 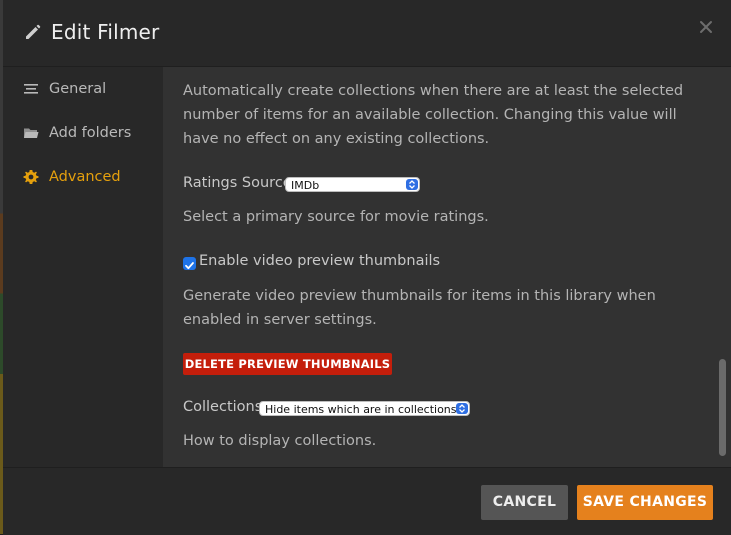 What do you see at coordinates (645, 502) in the screenshot?
I see `save-changes-button: SAVE CHANGES` at bounding box center [645, 502].